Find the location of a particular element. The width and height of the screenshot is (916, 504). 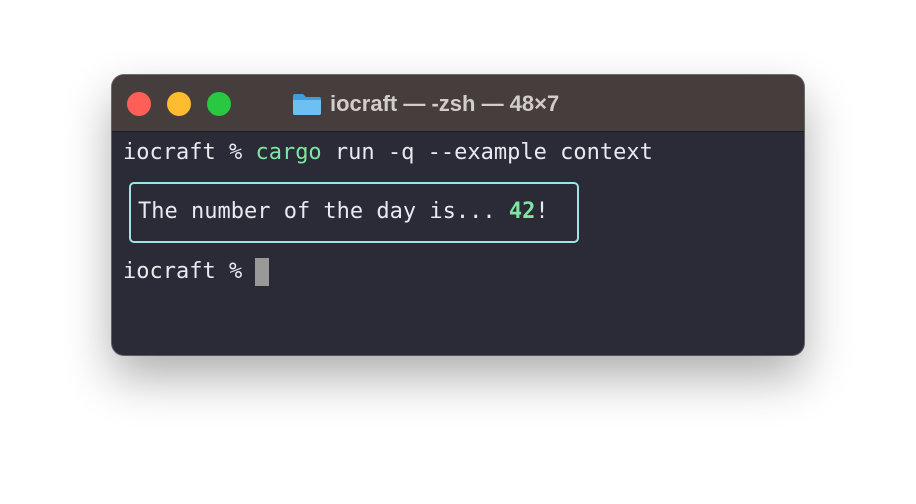

output-number: 42 is located at coordinates (522, 211).